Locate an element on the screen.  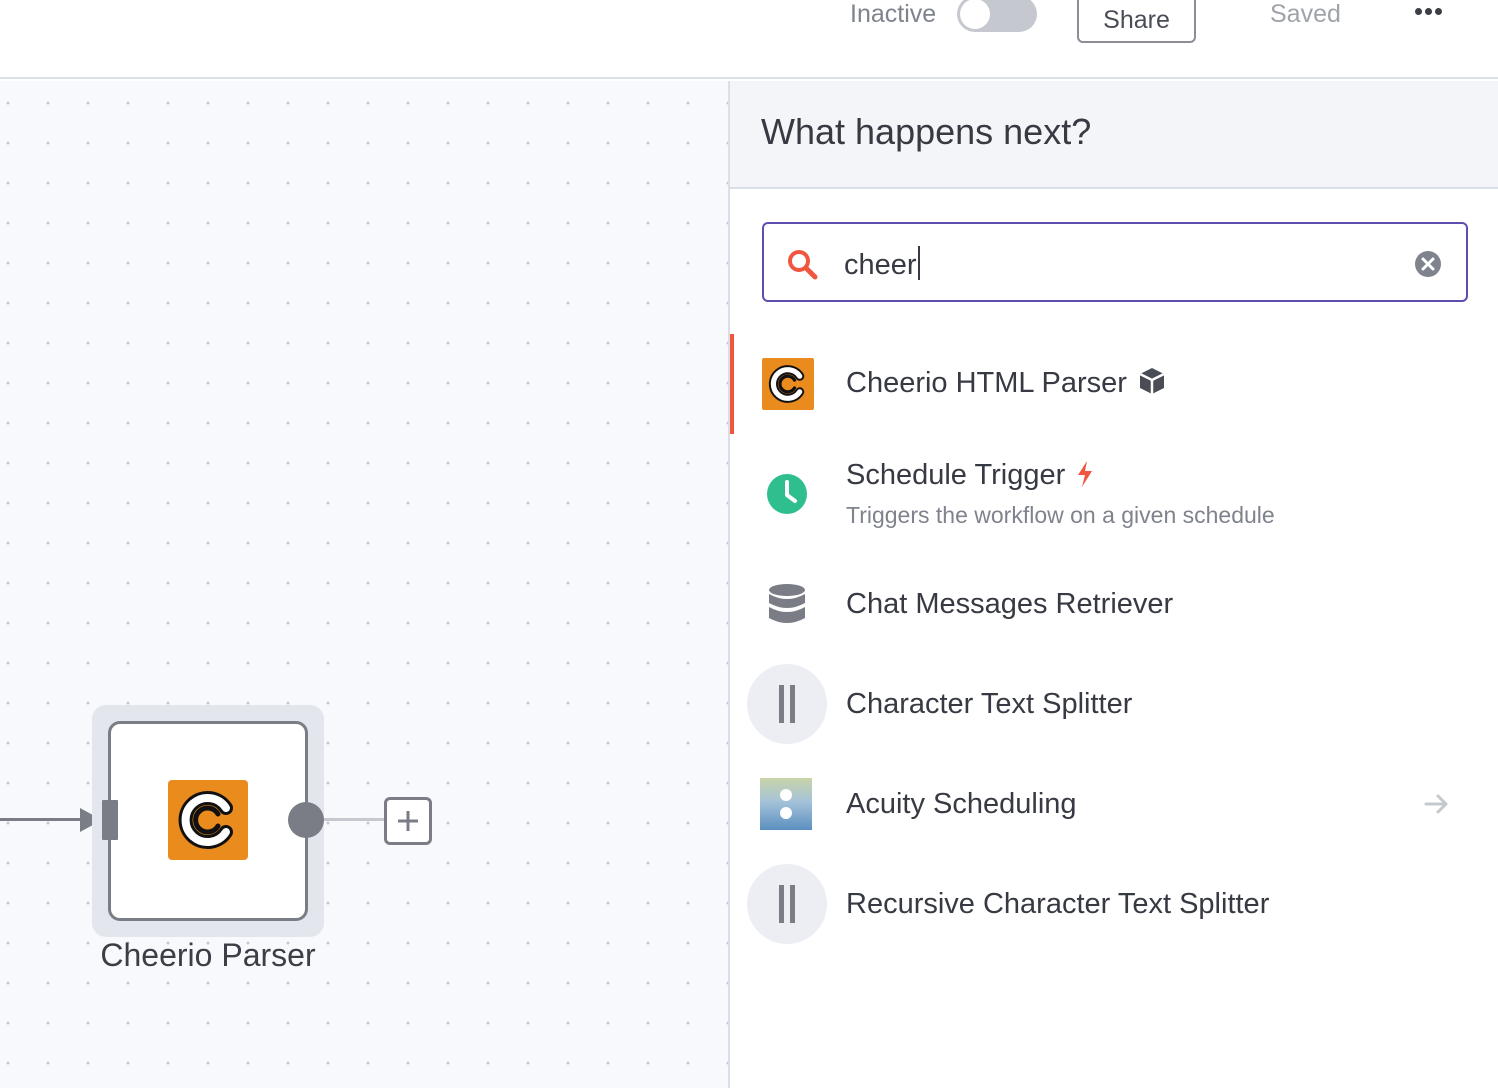
panel-header: What happens next? is located at coordinates (1114, 135).